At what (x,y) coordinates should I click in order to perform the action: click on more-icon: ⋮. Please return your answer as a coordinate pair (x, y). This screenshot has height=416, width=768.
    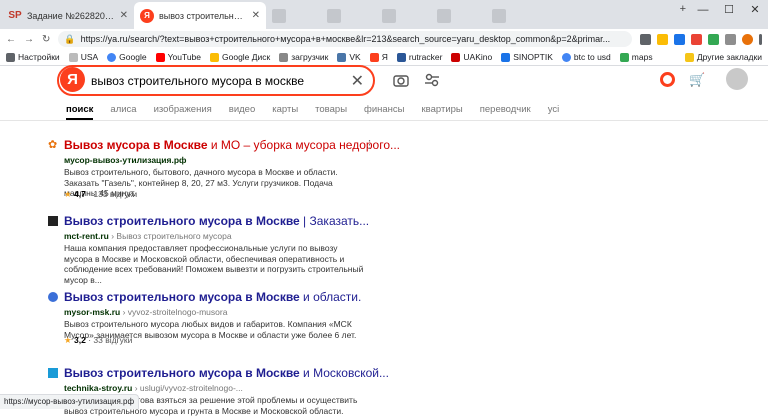
    Looking at the image, I should click on (369, 144).